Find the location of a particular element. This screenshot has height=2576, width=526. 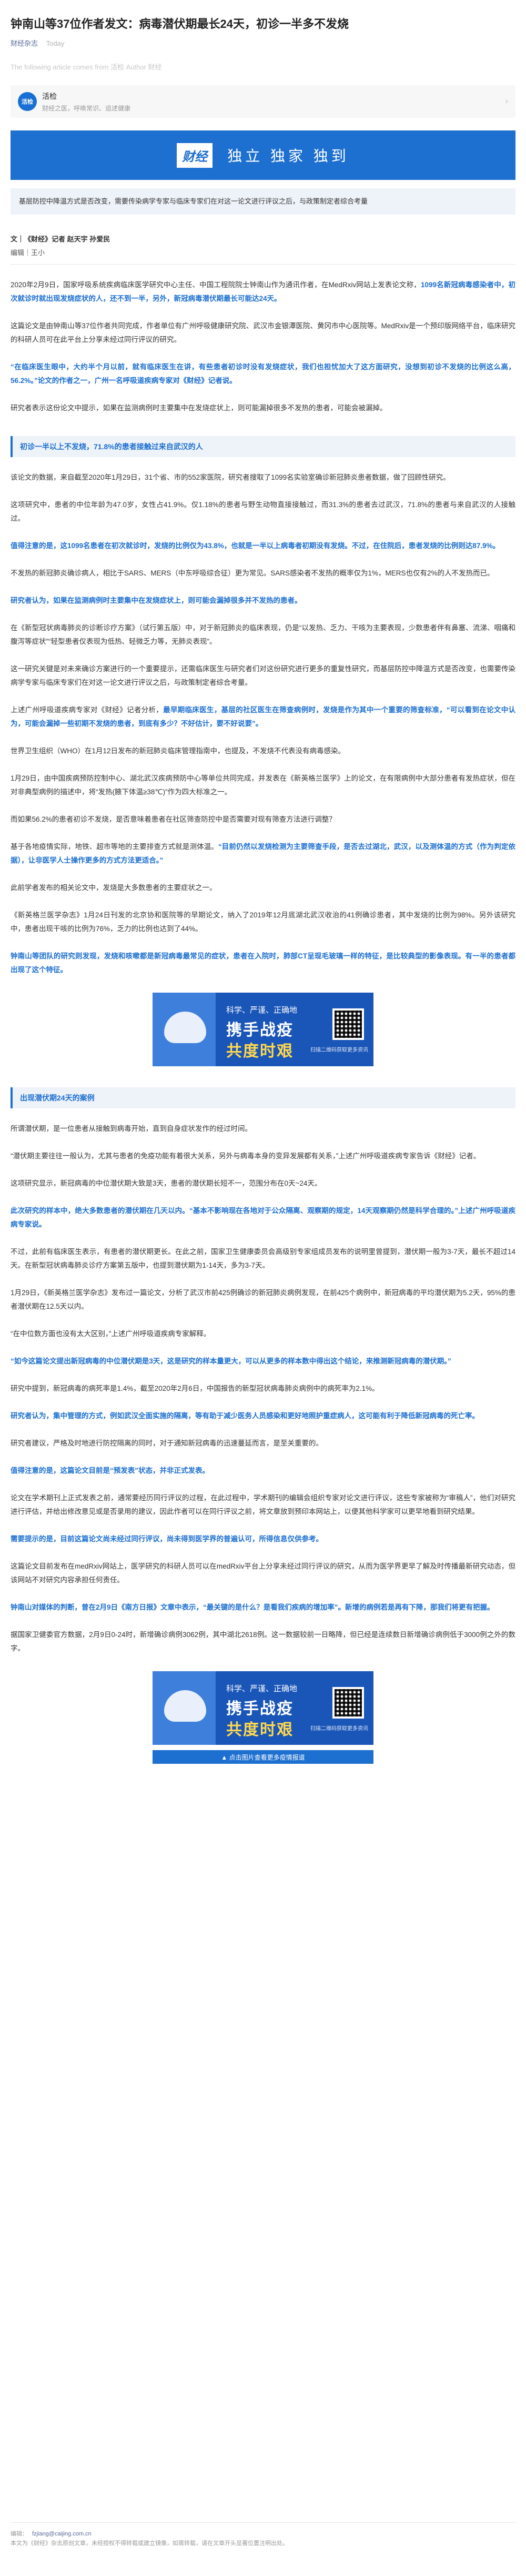

paragraph-text: 上述广州呼吸道疾病专家对《财经》记者分析， is located at coordinates (87, 710).